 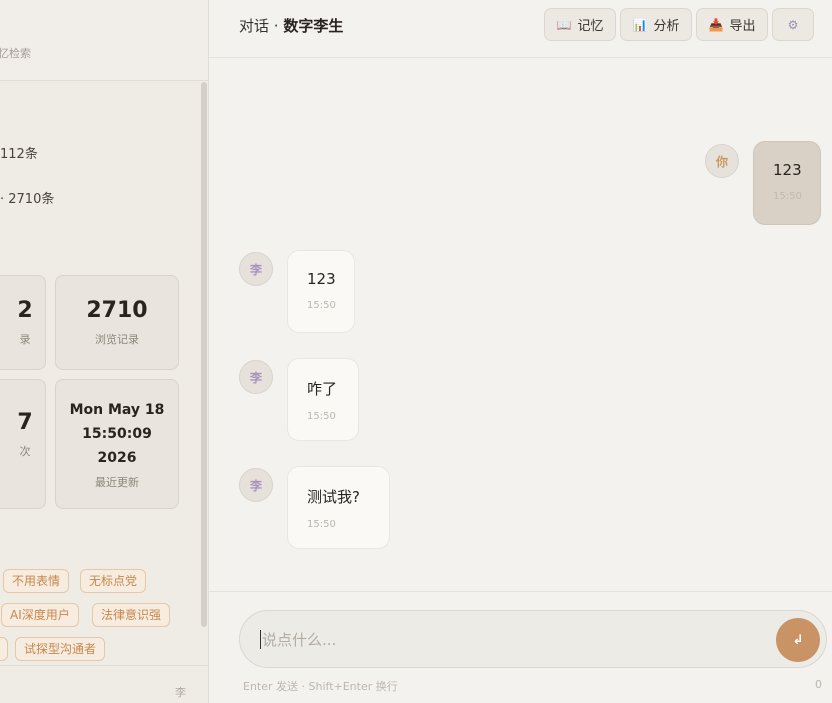 I want to click on stat-line-memories: 112条, so click(x=19, y=154).